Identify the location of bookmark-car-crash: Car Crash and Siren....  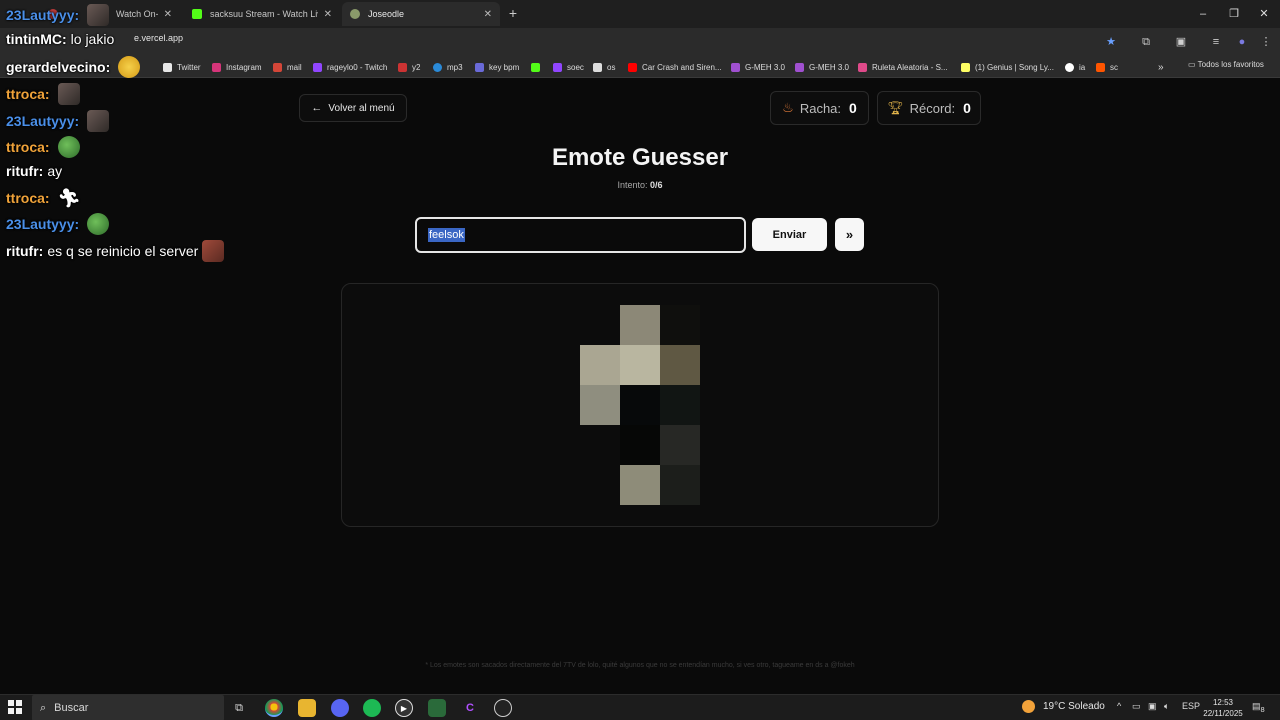
(675, 67).